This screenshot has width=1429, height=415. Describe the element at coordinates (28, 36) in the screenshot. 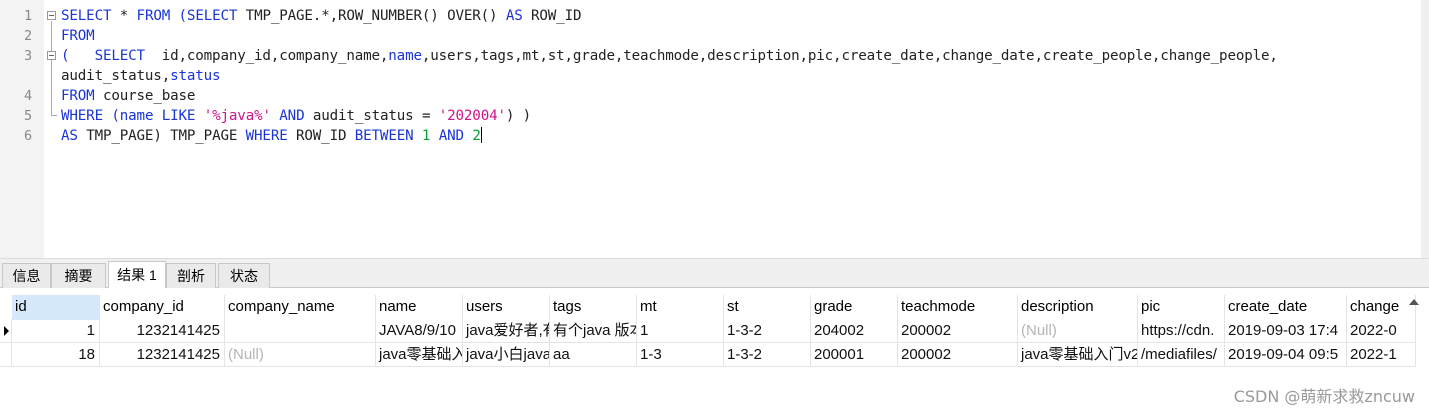

I see `line-number: 2` at that location.